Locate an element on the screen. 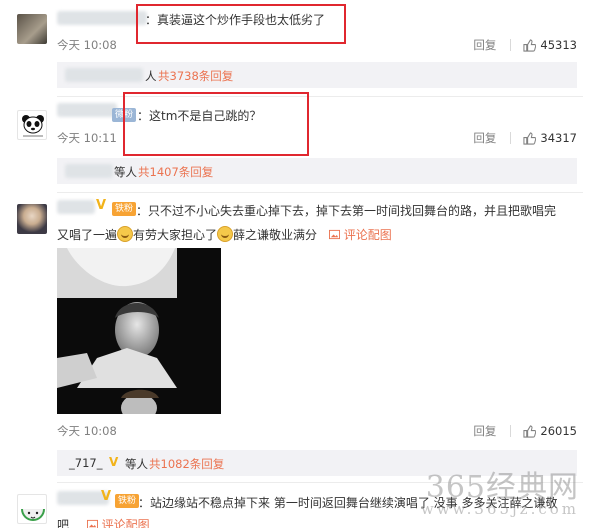  comment-text-line2: 又唱了一遍 有劳大家担心了 薛之谦敬业满分 评论配图 is located at coordinates (224, 234).